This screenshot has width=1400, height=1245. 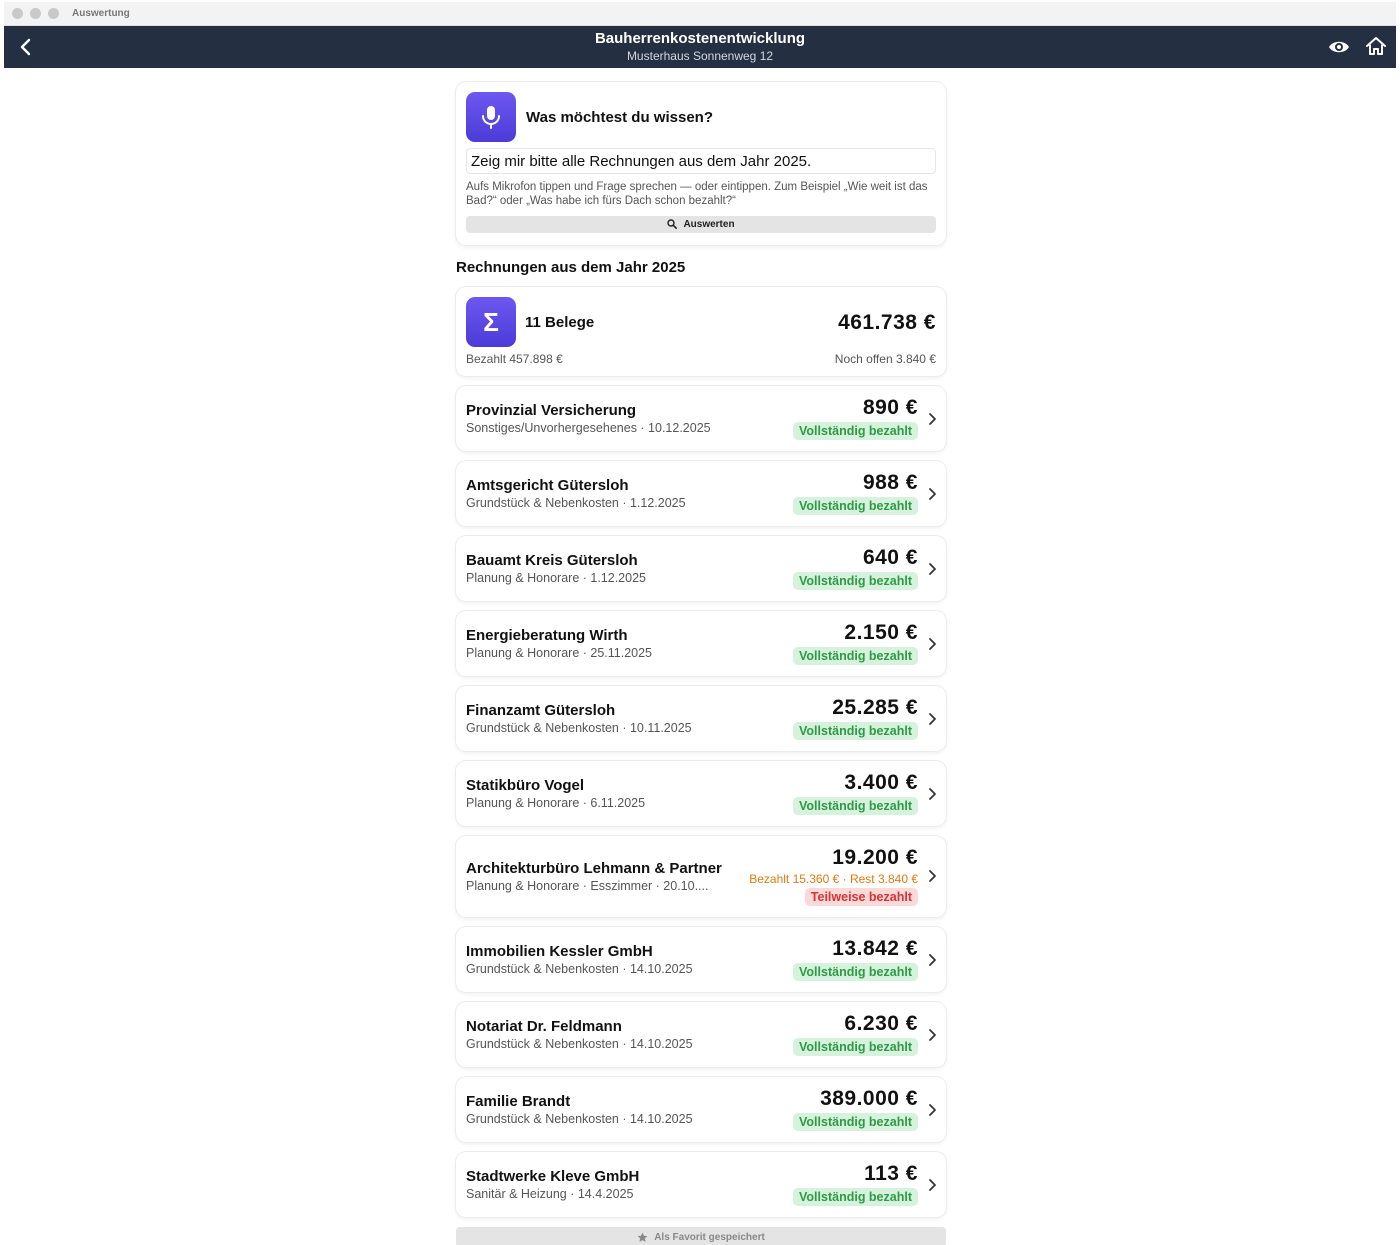 What do you see at coordinates (559, 653) in the screenshot?
I see `invoice-category-date: Planung & Honorare · 25.11.2025` at bounding box center [559, 653].